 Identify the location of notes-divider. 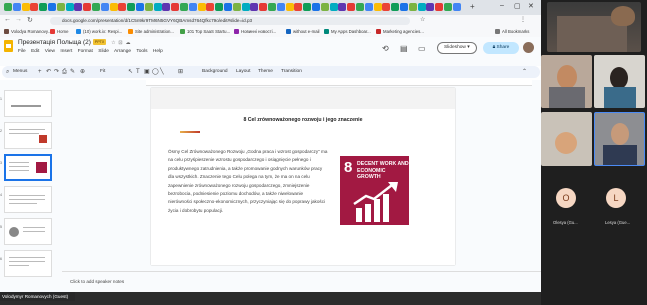
(301, 271).